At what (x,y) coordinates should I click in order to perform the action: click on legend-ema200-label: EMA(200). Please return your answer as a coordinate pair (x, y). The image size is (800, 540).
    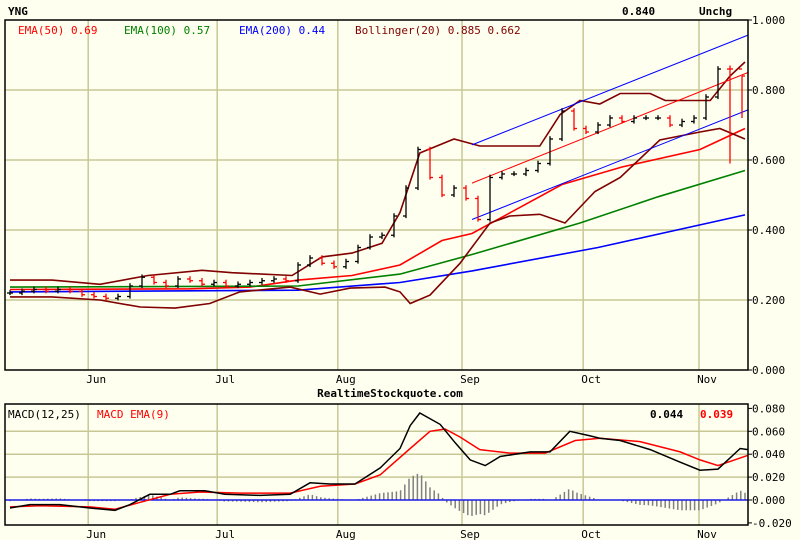
    Looking at the image, I should click on (265, 30).